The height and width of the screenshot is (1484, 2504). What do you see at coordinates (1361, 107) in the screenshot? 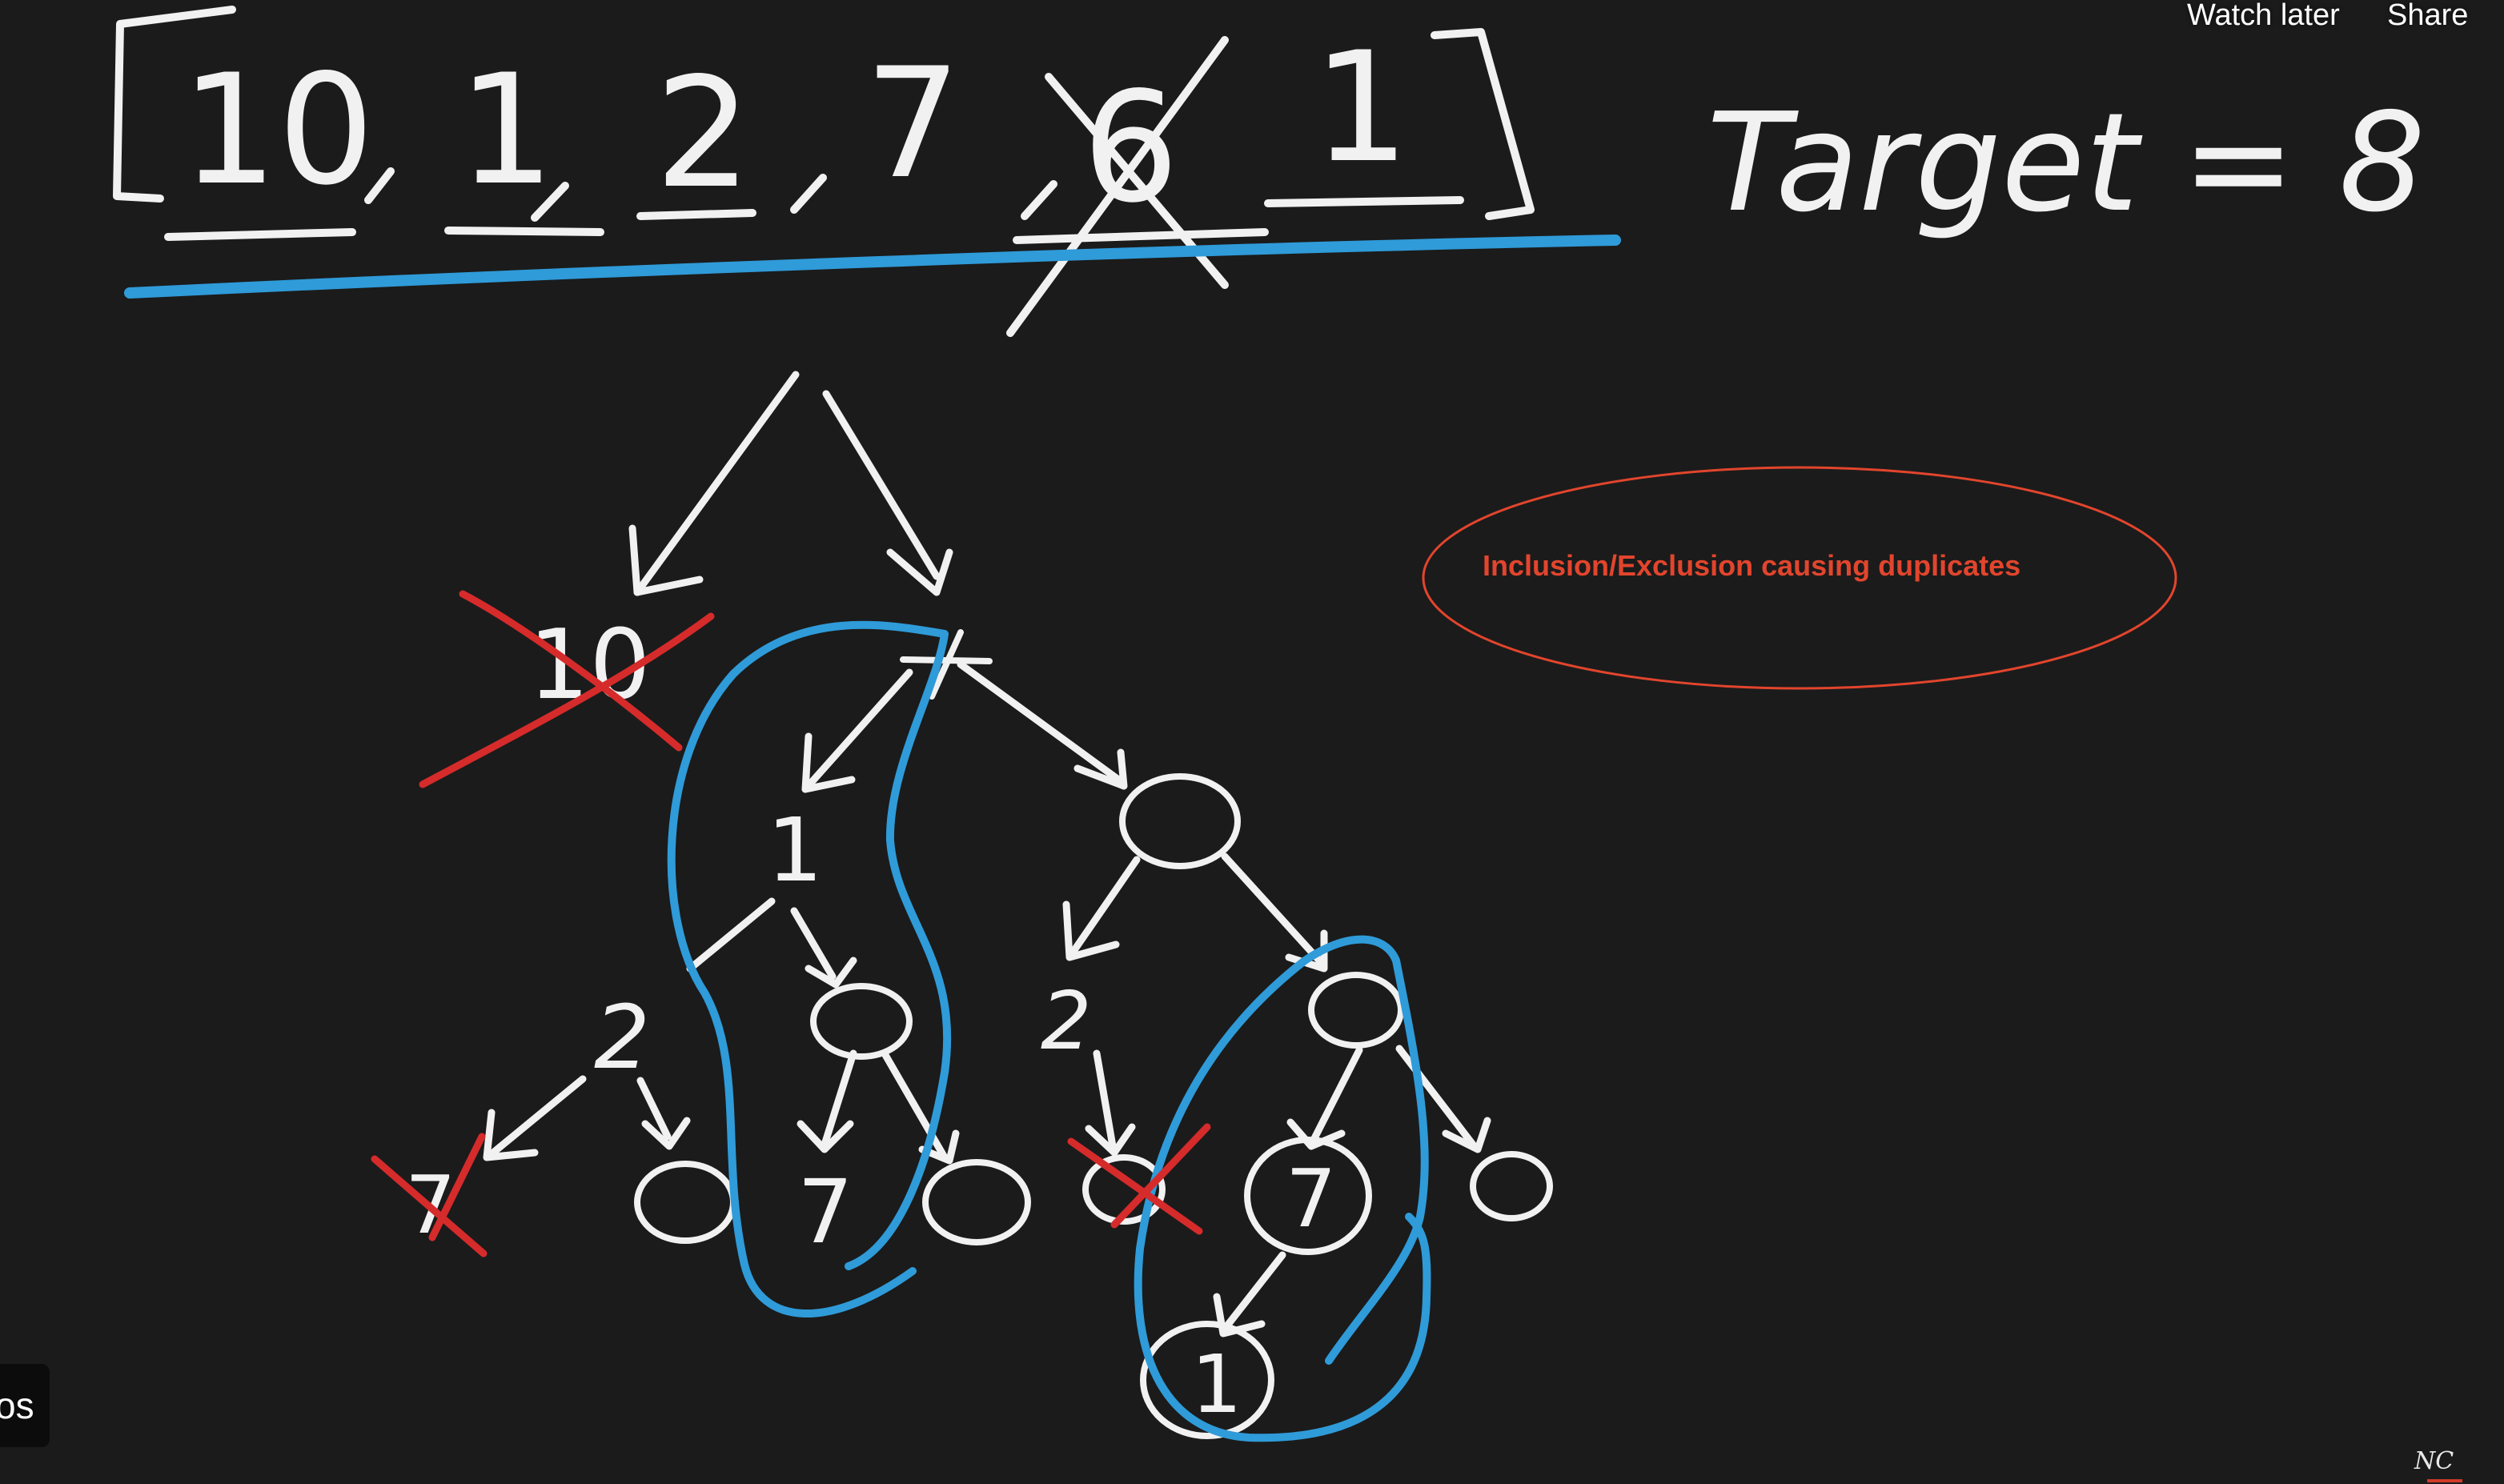
I see `array-item-1b: 1` at bounding box center [1361, 107].